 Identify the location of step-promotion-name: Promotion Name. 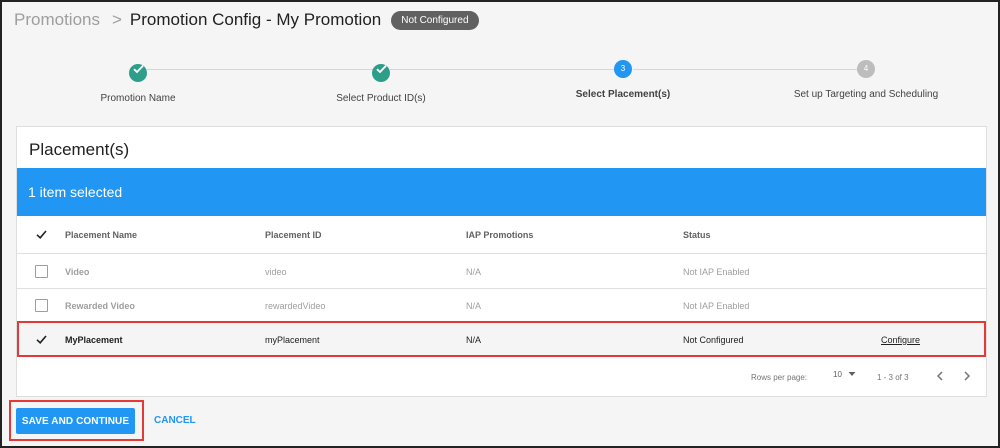
(138, 82).